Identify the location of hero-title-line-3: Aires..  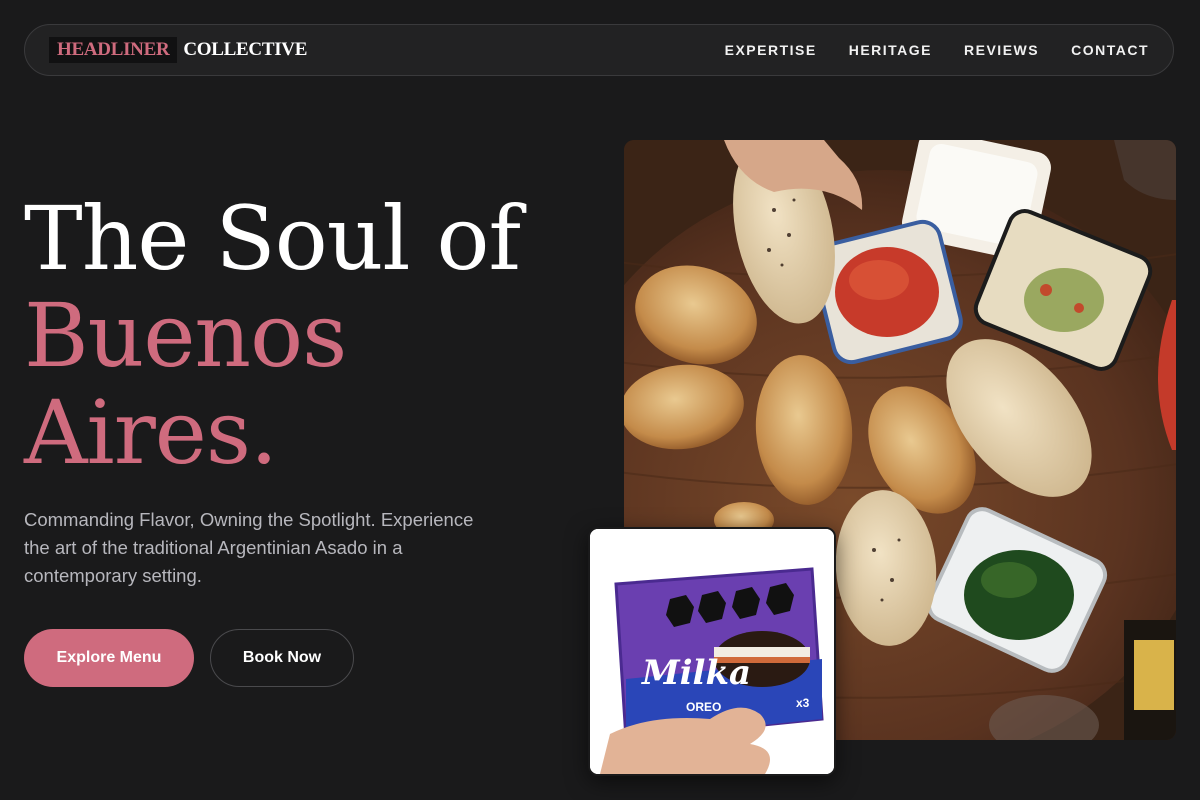
(151, 432).